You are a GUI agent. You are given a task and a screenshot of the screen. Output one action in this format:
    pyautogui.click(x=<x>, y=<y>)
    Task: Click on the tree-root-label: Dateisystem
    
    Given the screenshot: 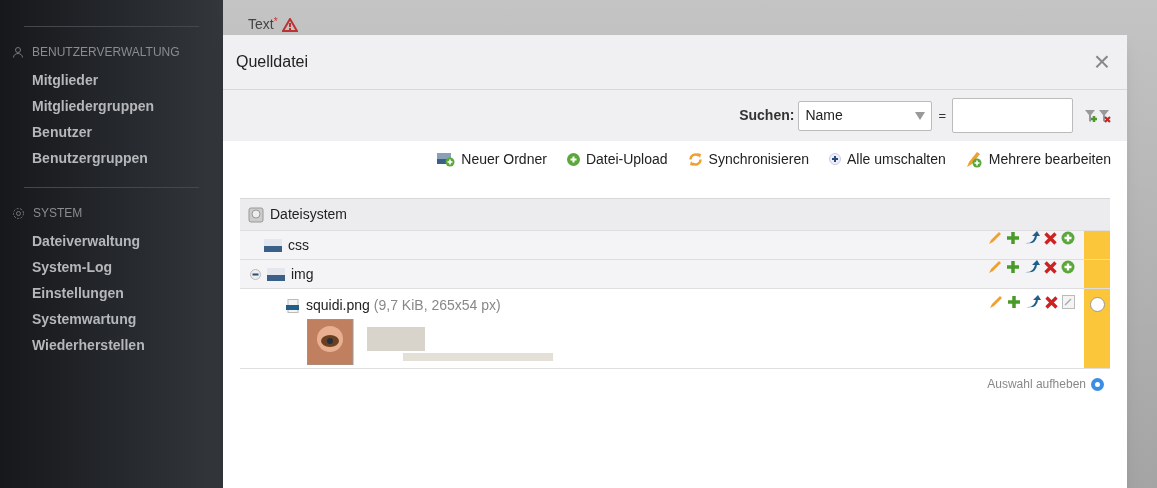 What is the action you would take?
    pyautogui.click(x=309, y=214)
    